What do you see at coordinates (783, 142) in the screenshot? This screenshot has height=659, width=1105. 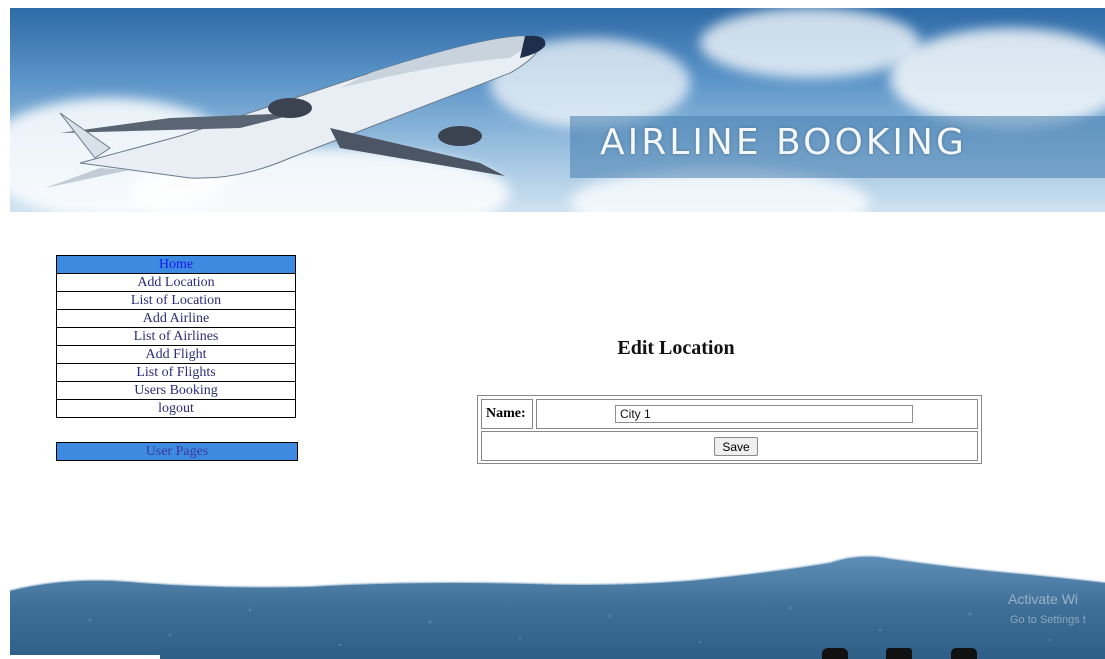 I see `site-title: AIRLINE BOOKING` at bounding box center [783, 142].